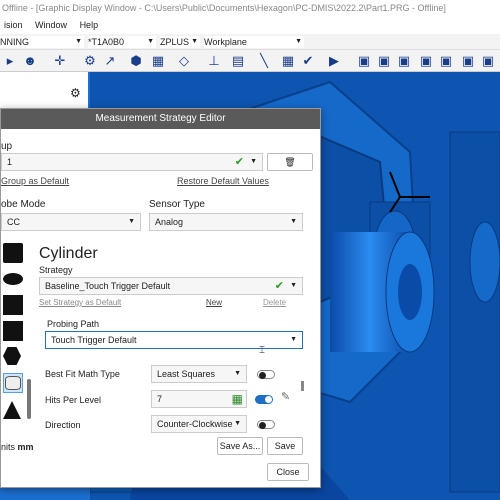 The height and width of the screenshot is (500, 500). I want to click on best-fit-label: Best Fit Math Type, so click(82, 374).